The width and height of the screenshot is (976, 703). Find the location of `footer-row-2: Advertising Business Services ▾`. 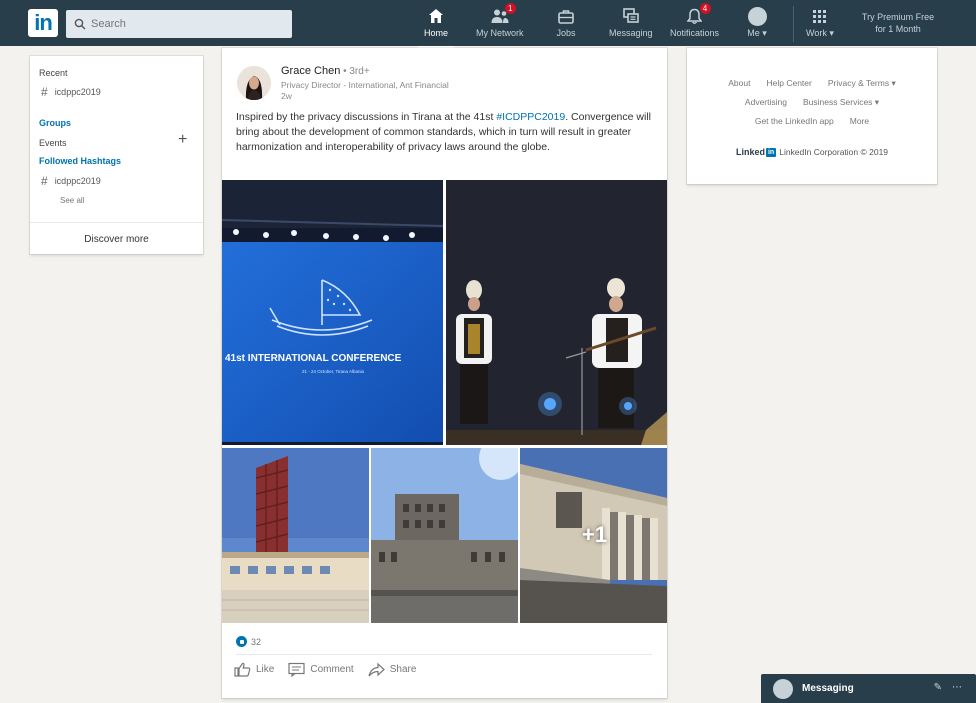

footer-row-2: Advertising Business Services ▾ is located at coordinates (812, 102).